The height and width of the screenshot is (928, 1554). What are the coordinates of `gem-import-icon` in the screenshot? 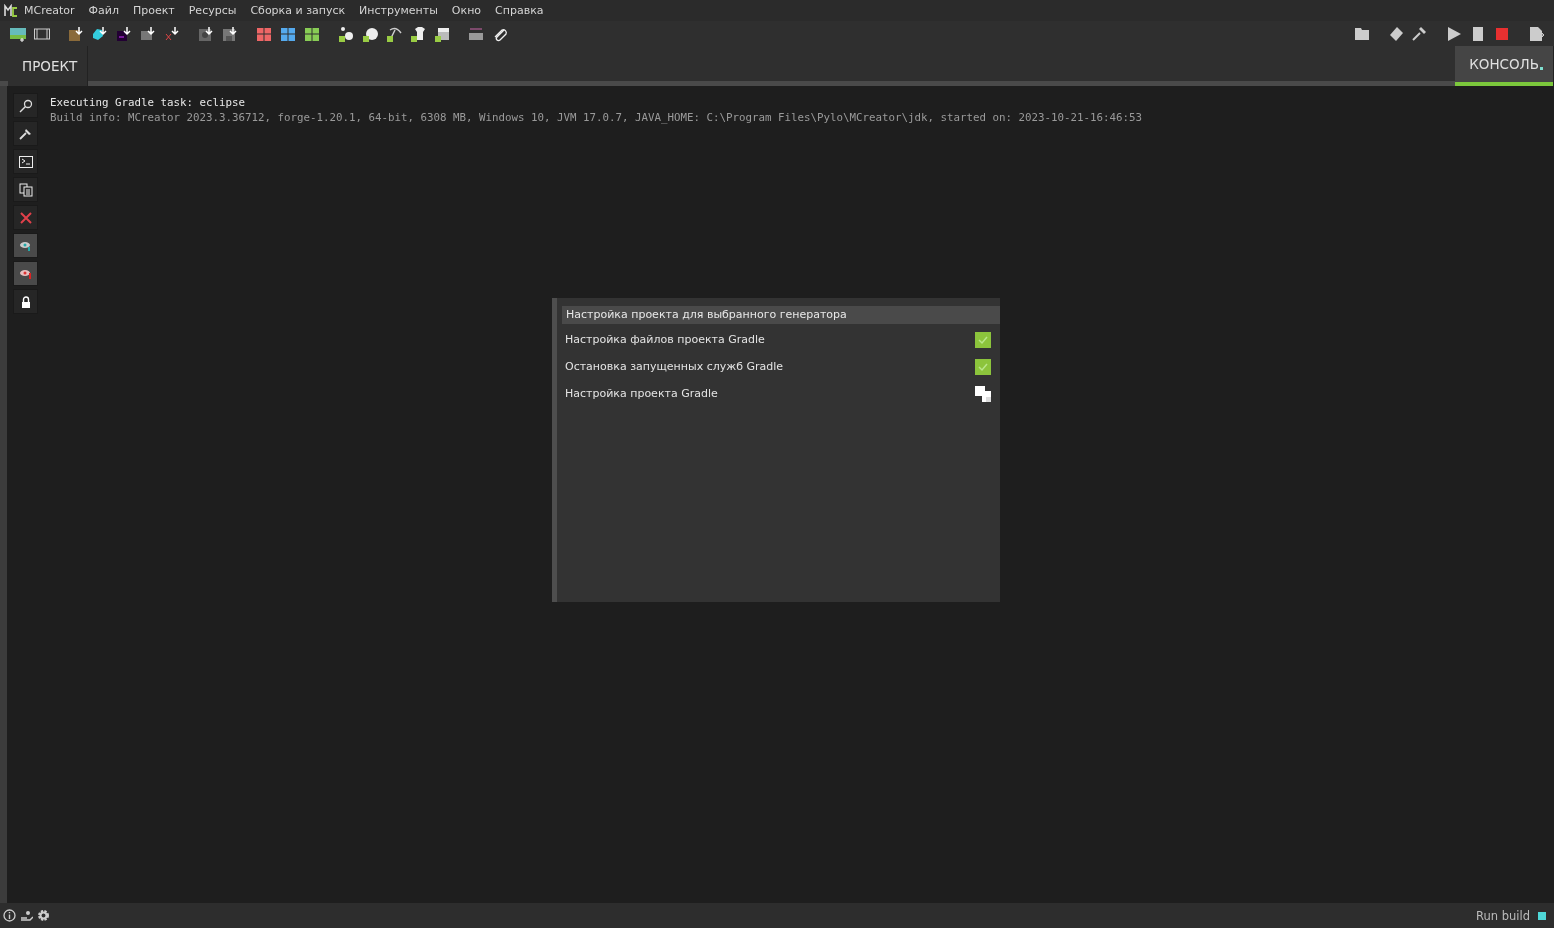 It's located at (100, 33).